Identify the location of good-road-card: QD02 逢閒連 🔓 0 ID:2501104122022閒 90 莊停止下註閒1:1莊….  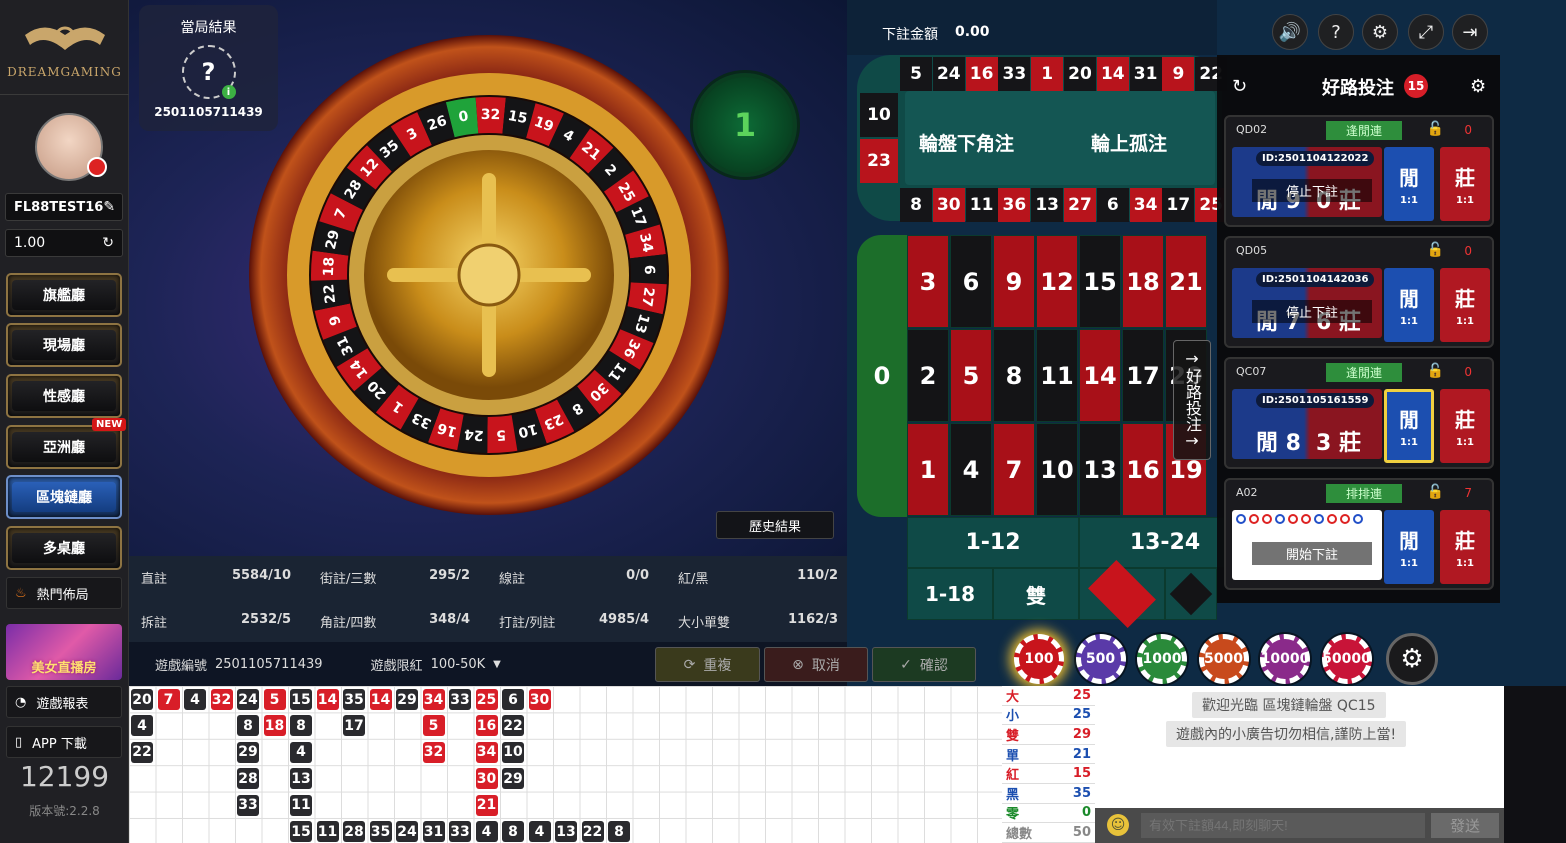
(1359, 171).